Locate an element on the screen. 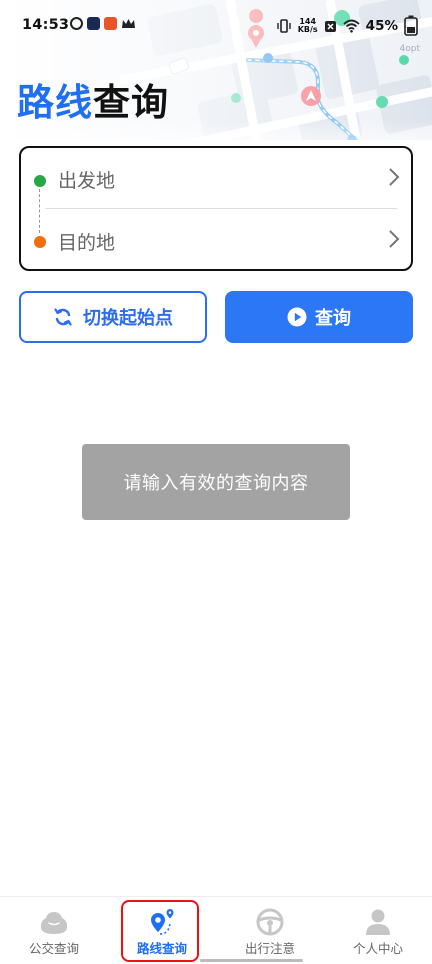  route-divider is located at coordinates (221, 208).